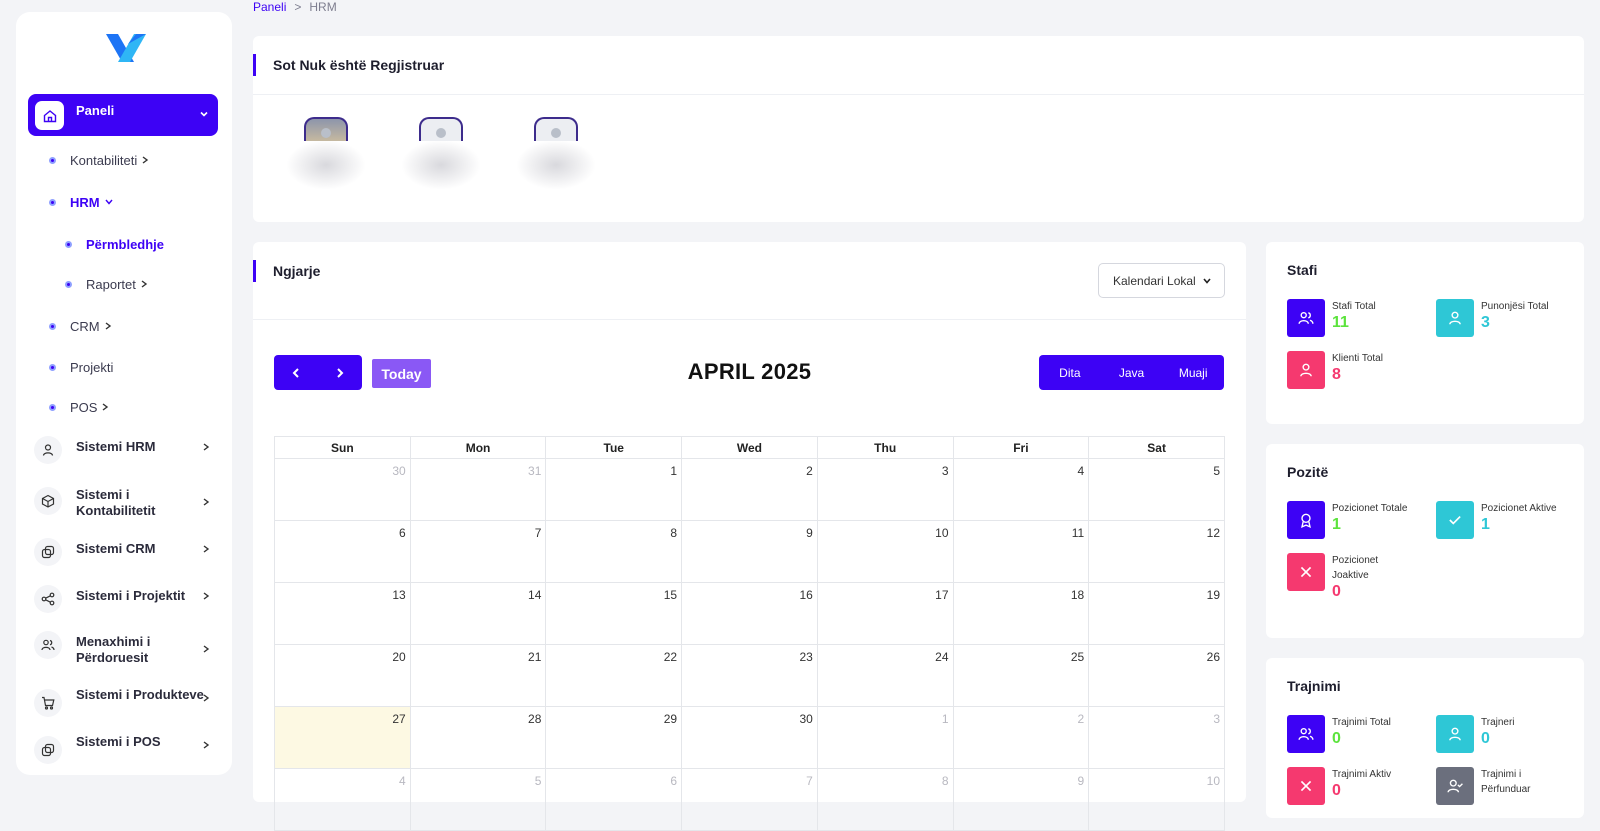  Describe the element at coordinates (114, 244) in the screenshot. I see `sub-item-permbledhje: Përmbledhje` at that location.